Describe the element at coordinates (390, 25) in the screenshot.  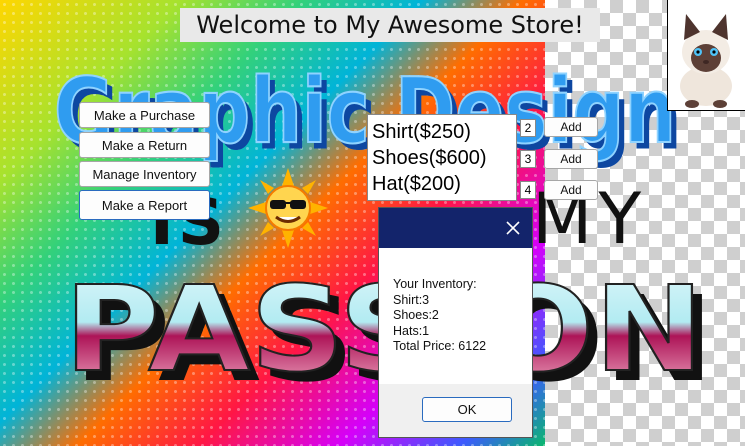
I see `store-title: Welcome to My Awesome Store!` at that location.